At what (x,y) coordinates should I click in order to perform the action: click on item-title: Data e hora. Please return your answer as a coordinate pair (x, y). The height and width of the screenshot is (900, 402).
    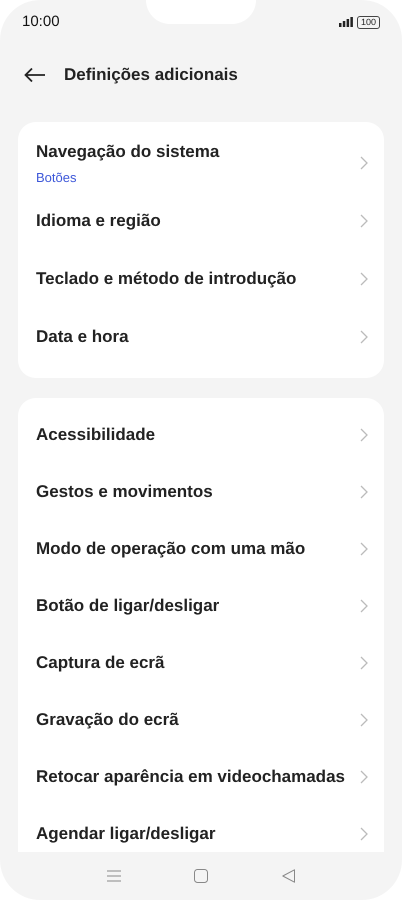
    Looking at the image, I should click on (82, 337).